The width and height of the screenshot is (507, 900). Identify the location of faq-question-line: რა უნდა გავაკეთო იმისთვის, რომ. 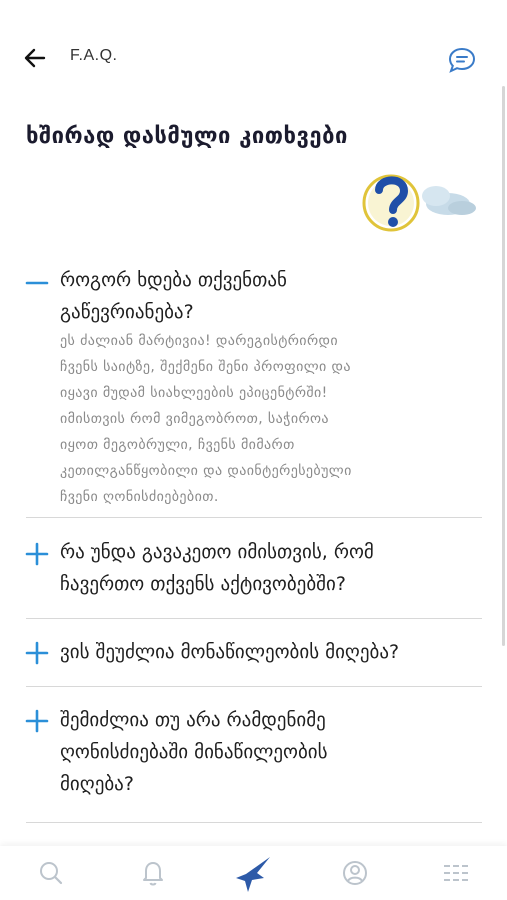
(217, 552).